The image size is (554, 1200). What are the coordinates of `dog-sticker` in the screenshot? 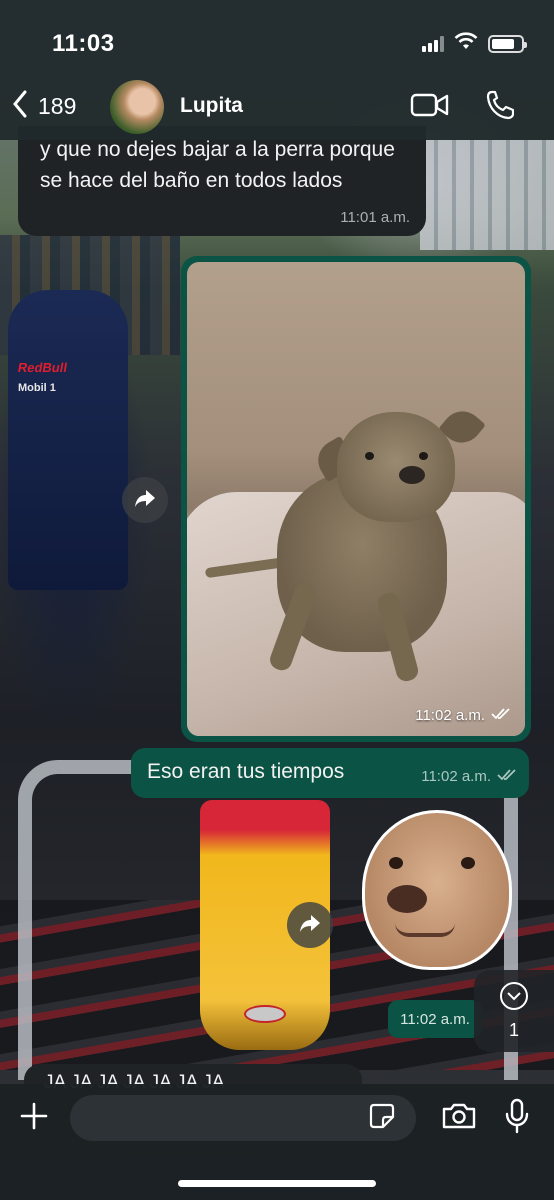 It's located at (437, 900).